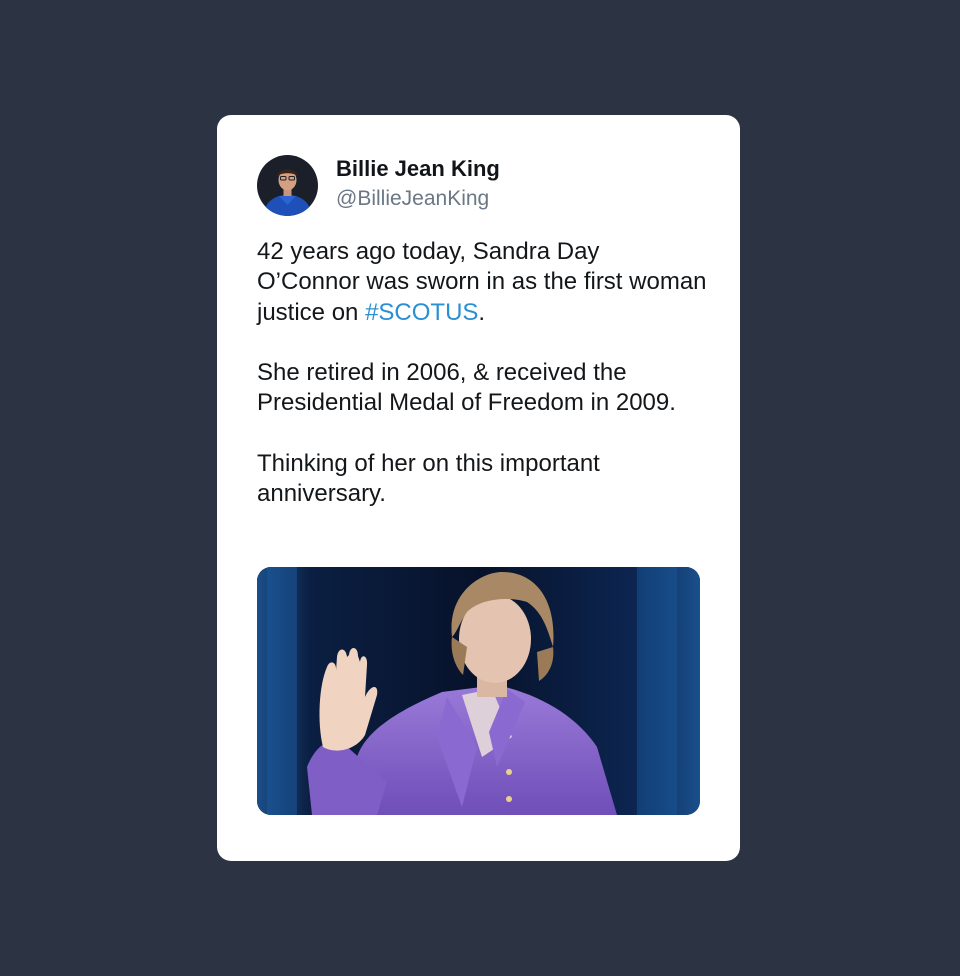  I want to click on hashtag-link: #SCOTUS, so click(421, 312).